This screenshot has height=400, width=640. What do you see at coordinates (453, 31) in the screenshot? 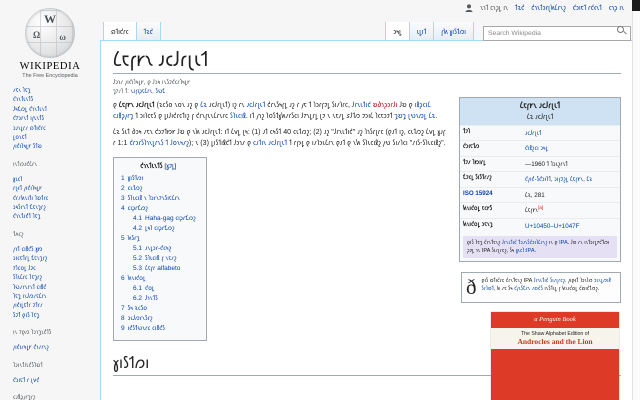
I see `view-tab: 𐑝𐑿 𐑣𐑦𐑕𐑑𐑼𐑦` at bounding box center [453, 31].